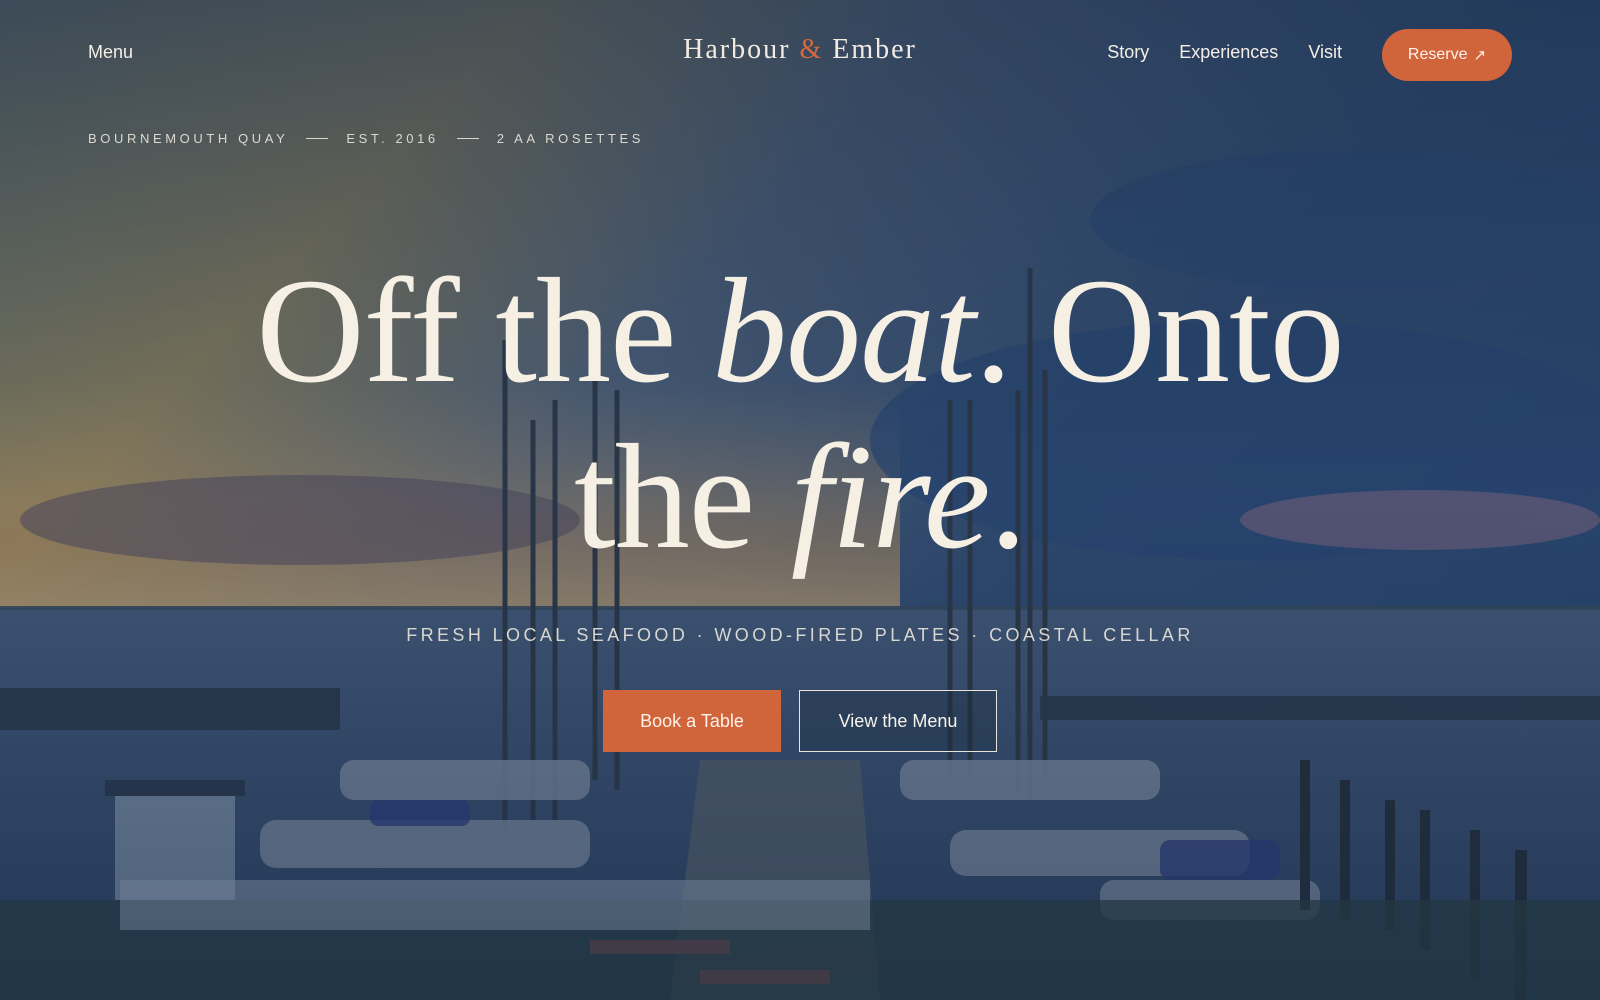 This screenshot has height=1000, width=1600. What do you see at coordinates (1008, 497) in the screenshot?
I see `headline-text: .` at bounding box center [1008, 497].